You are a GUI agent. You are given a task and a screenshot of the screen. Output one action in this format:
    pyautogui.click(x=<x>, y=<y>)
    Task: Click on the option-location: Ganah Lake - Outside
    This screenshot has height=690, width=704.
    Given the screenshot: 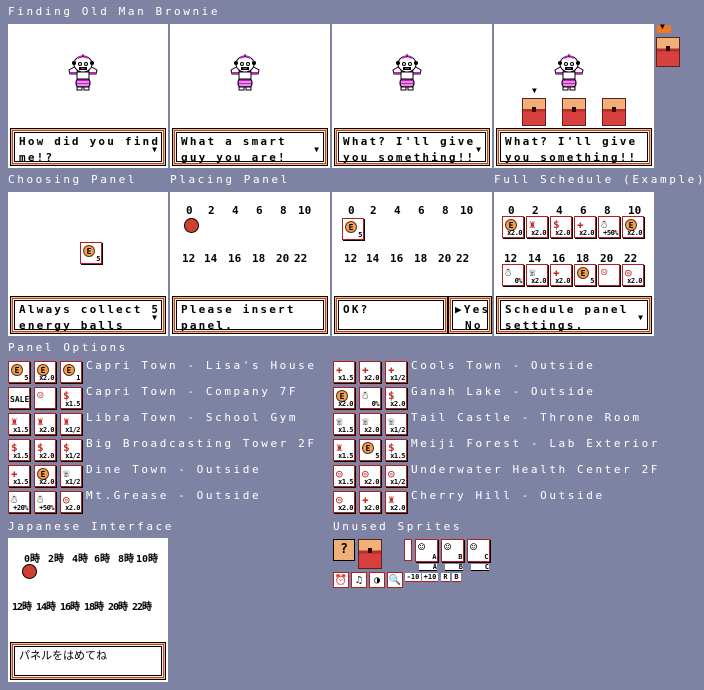 What is the action you would take?
    pyautogui.click(x=503, y=391)
    